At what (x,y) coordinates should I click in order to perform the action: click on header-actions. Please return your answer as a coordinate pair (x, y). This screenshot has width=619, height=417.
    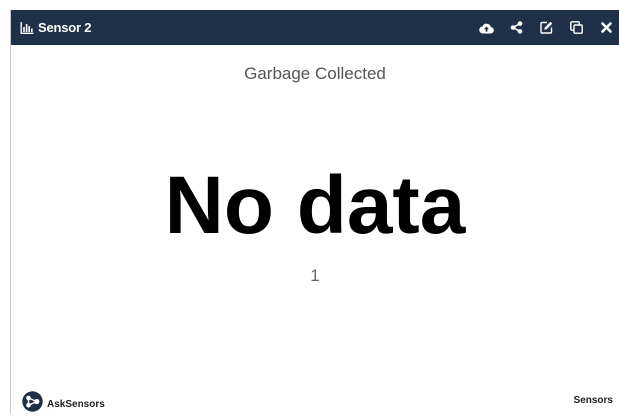
    Looking at the image, I should click on (539, 28).